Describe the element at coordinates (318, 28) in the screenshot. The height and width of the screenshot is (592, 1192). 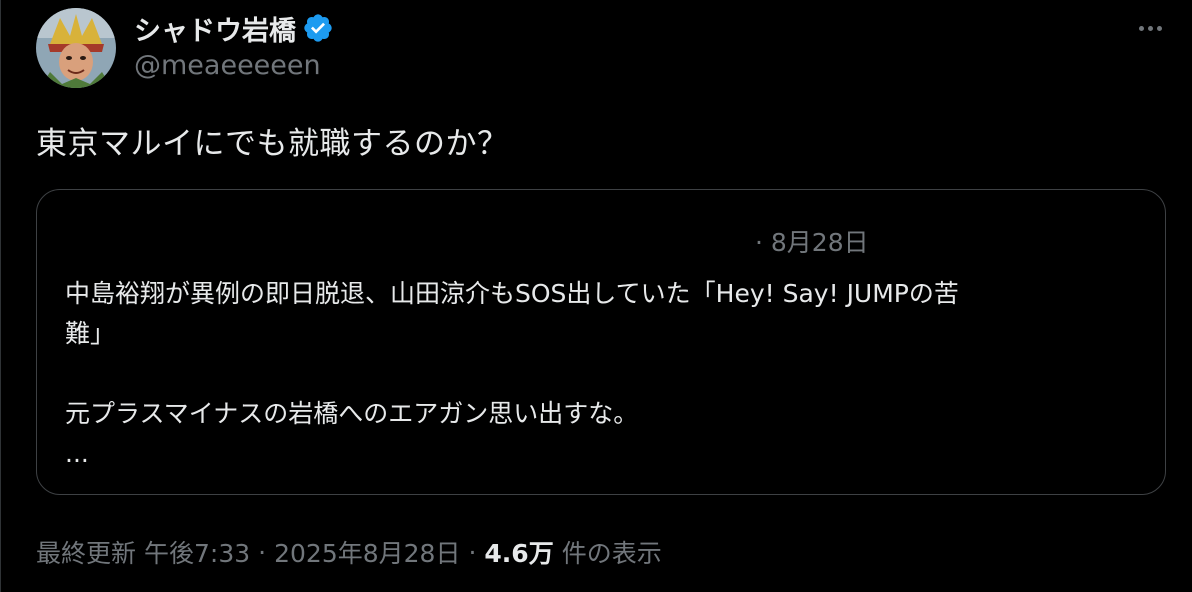
I see `verified-badge-icon` at that location.